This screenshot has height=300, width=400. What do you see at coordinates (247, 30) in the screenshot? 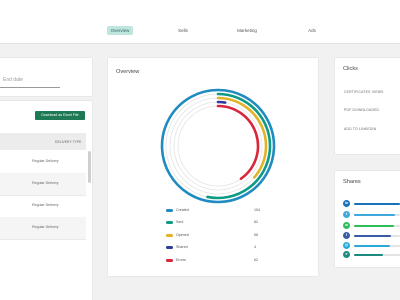
I see `tab-marketing: Marketing` at bounding box center [247, 30].